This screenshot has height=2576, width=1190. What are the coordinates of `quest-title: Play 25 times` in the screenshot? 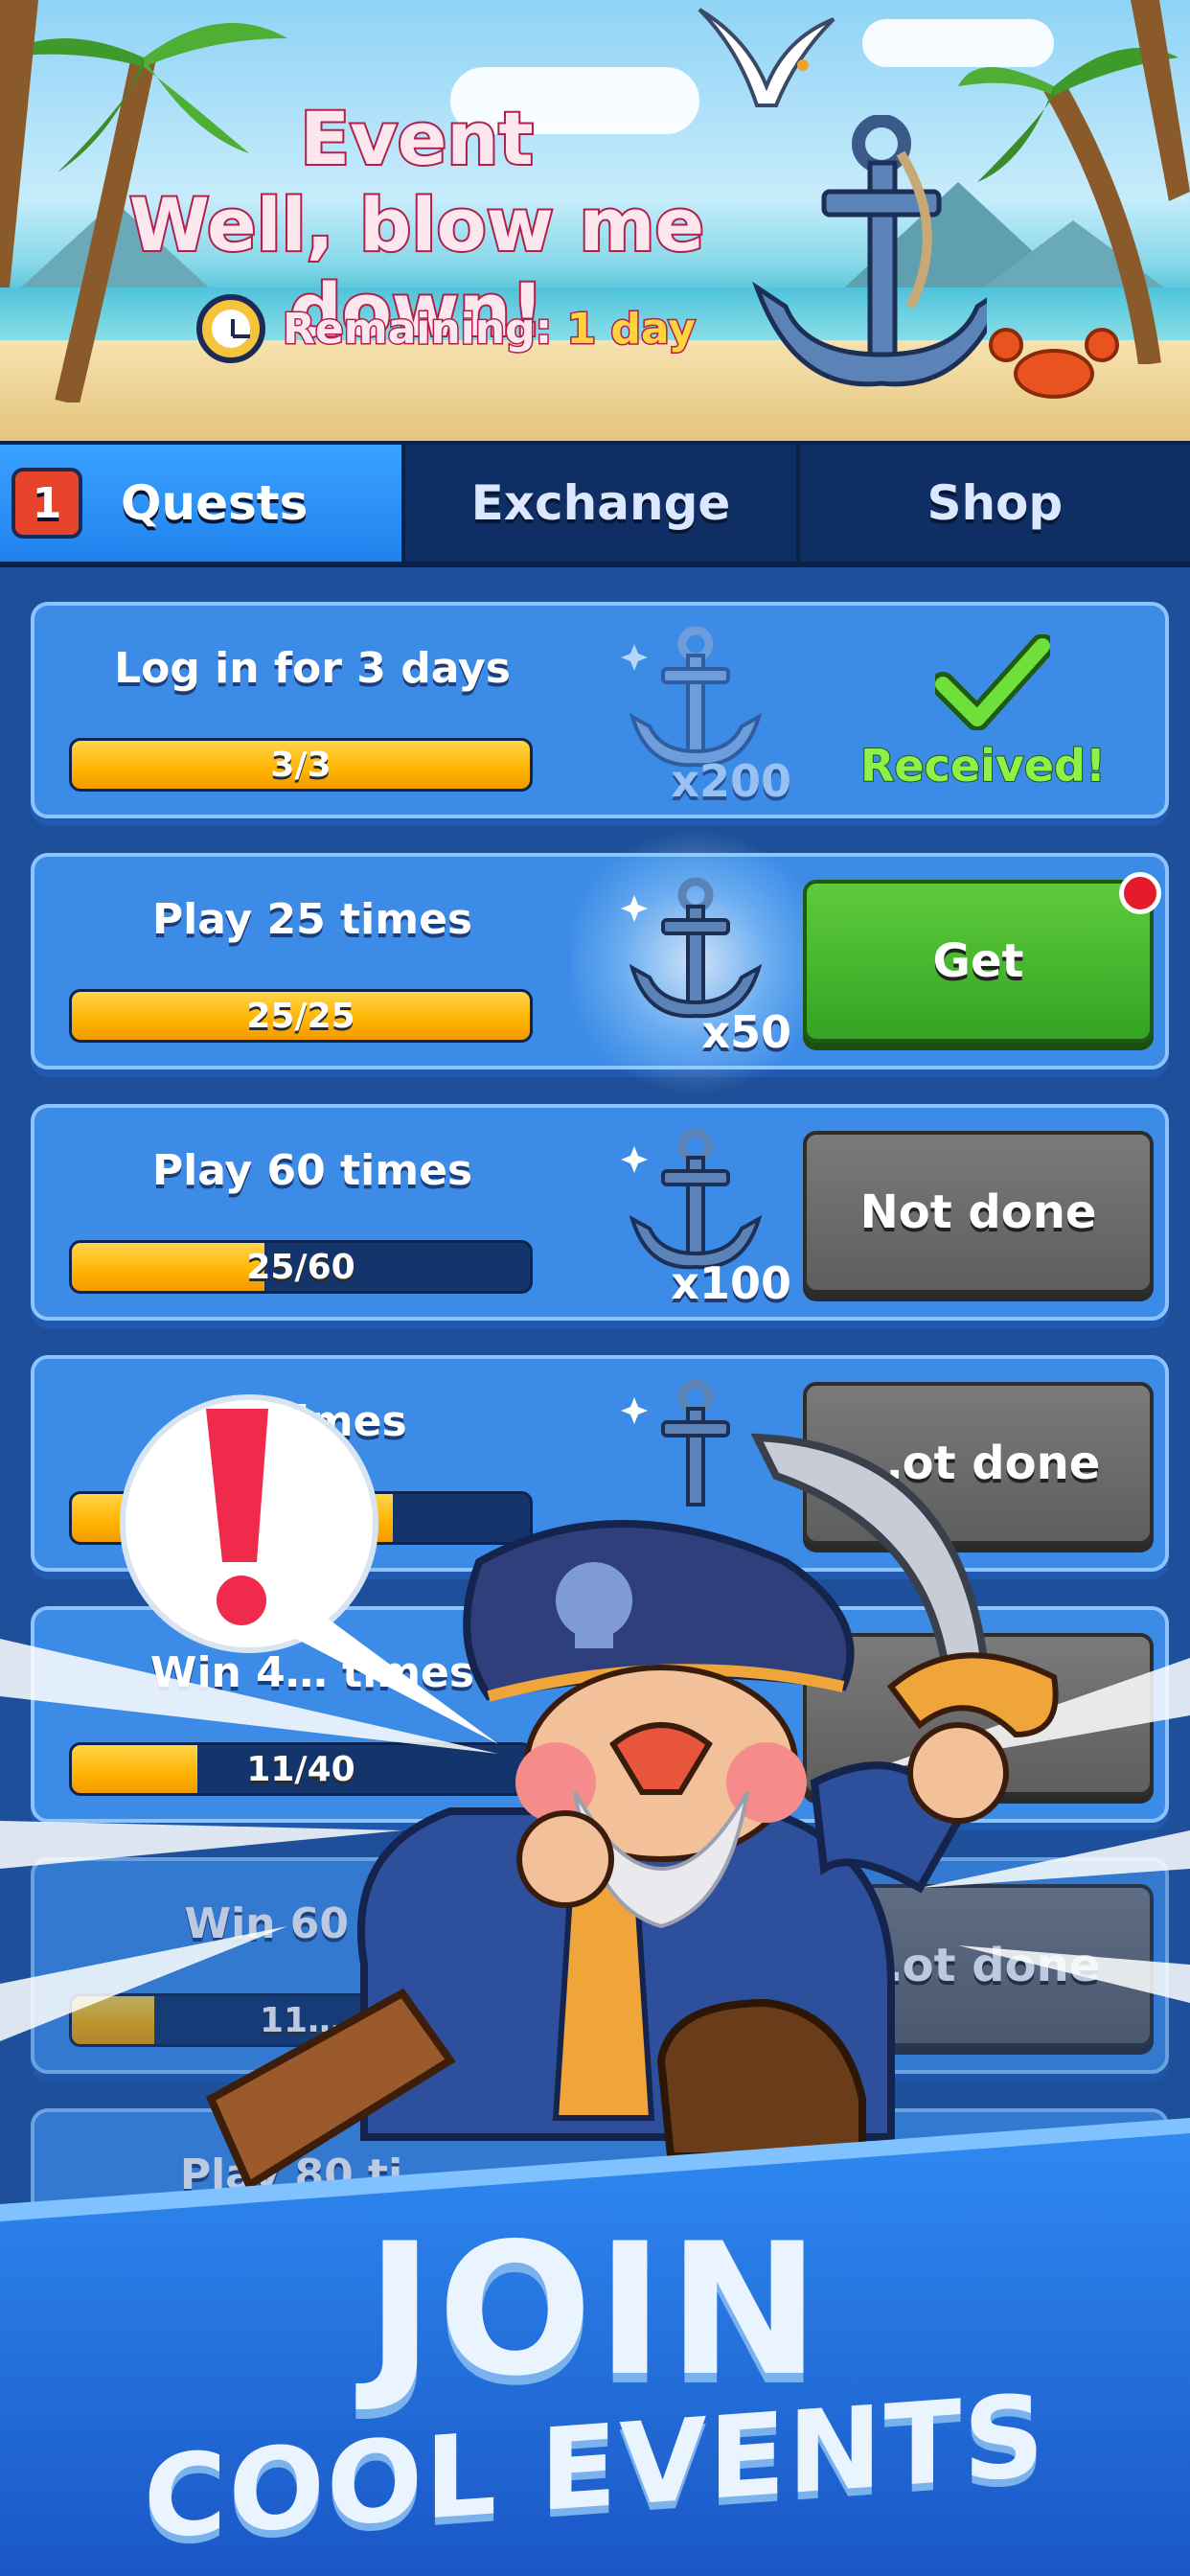 It's located at (312, 920).